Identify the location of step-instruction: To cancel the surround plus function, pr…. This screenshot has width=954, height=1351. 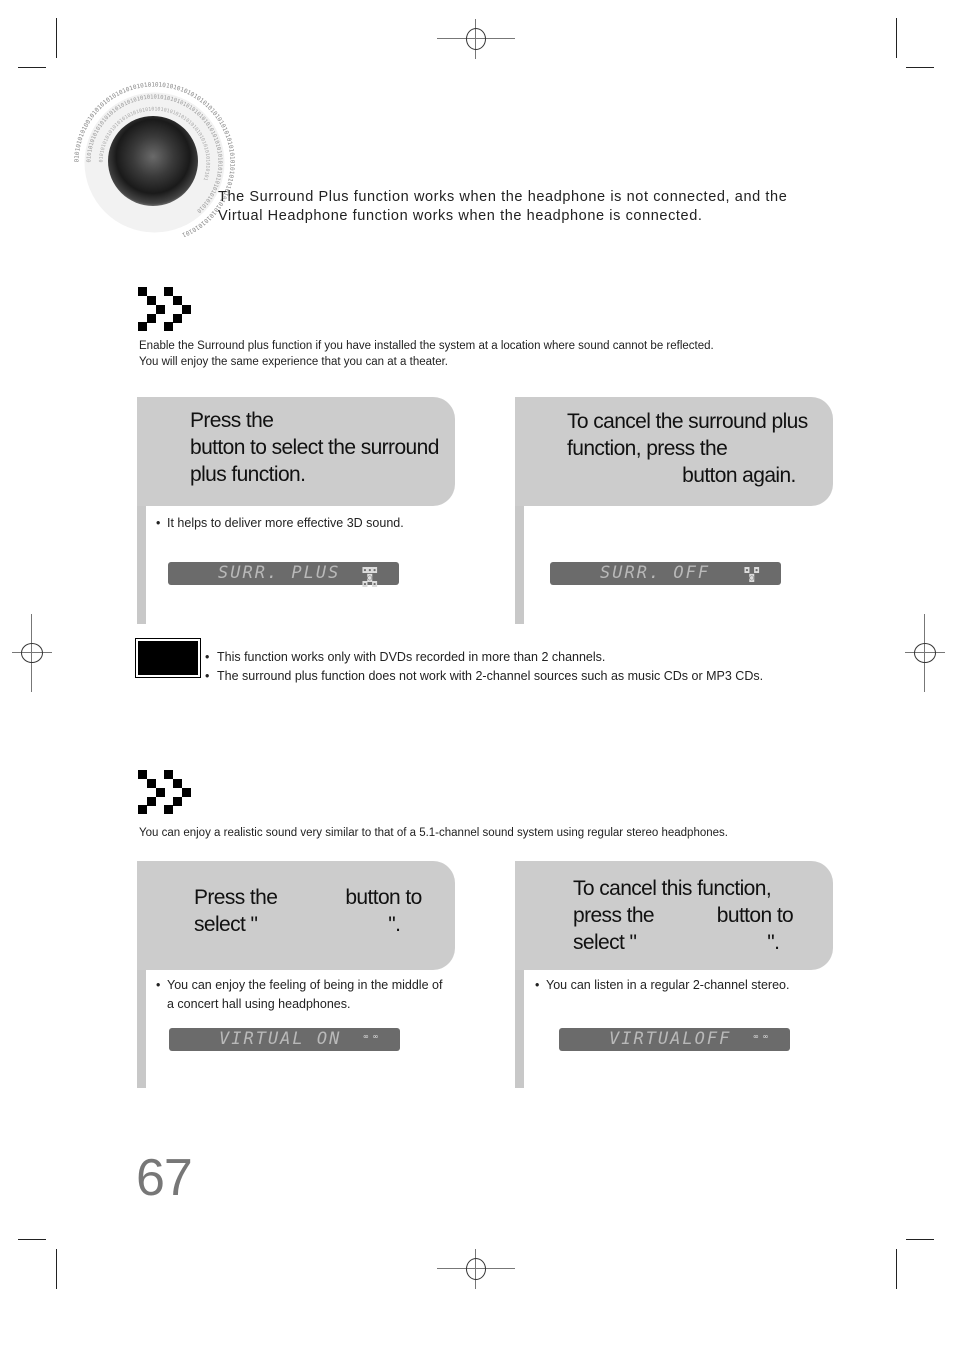
(687, 448).